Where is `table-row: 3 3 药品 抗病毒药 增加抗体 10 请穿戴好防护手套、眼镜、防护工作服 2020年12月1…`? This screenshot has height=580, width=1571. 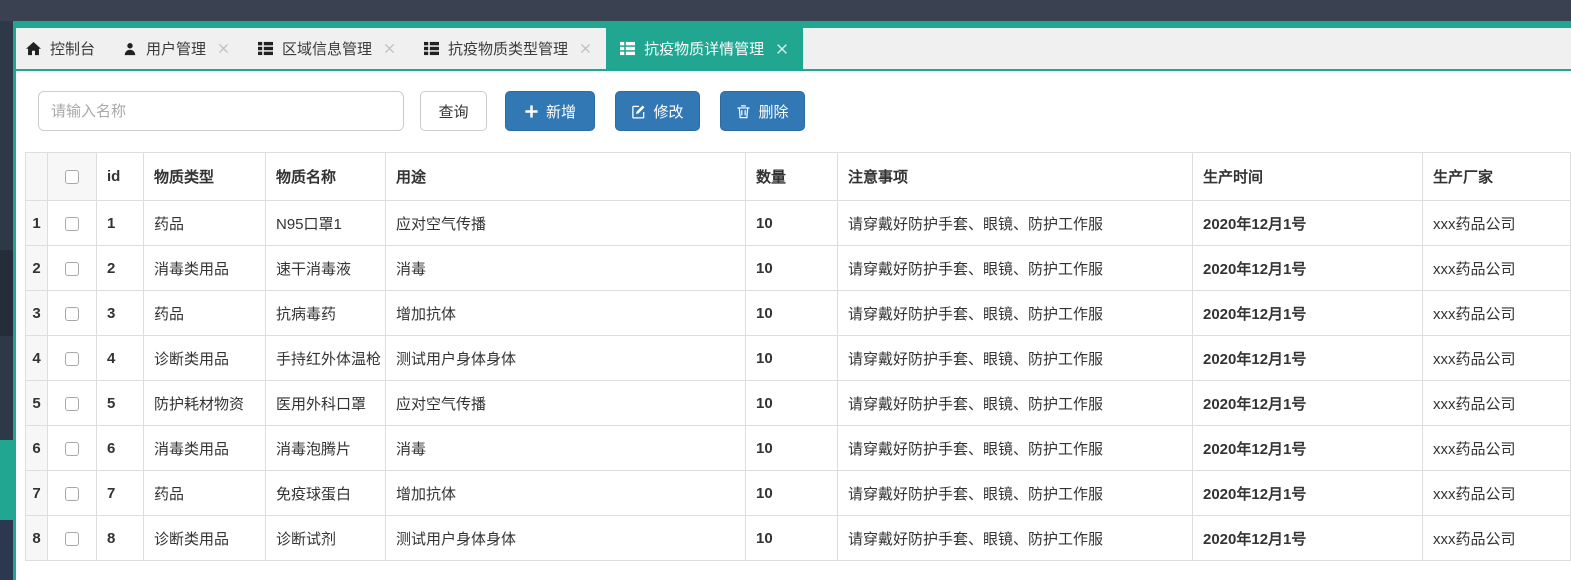
table-row: 3 3 药品 抗病毒药 增加抗体 10 请穿戴好防护手套、眼镜、防护工作服 2020年12月1… is located at coordinates (798, 313).